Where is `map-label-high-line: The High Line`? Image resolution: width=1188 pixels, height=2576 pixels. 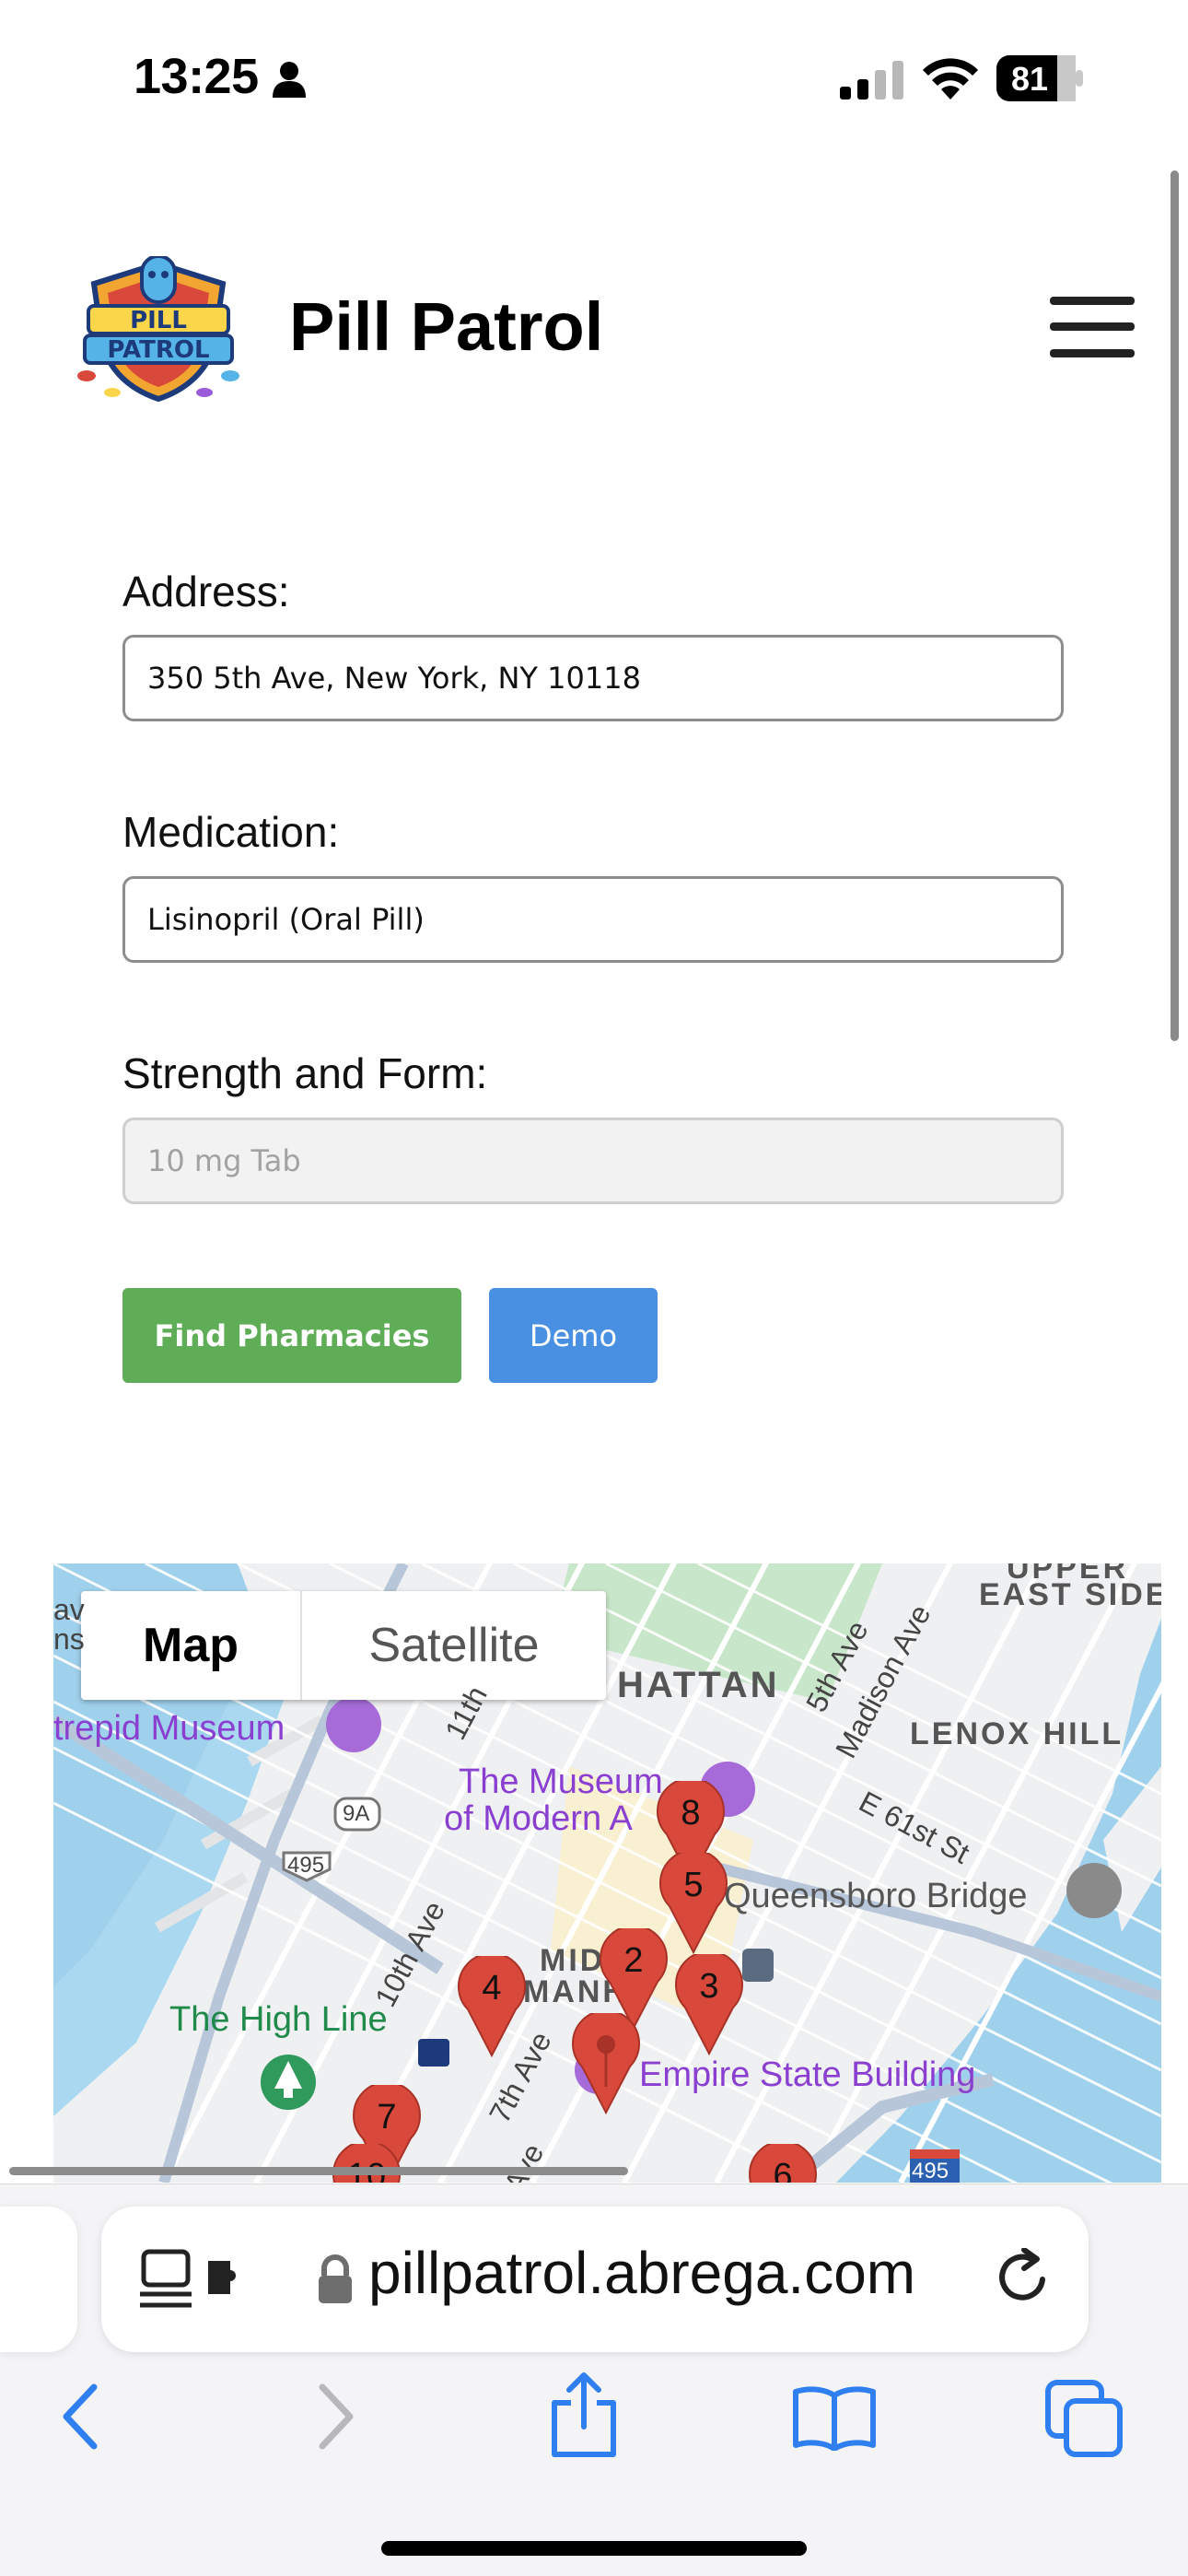 map-label-high-line: The High Line is located at coordinates (278, 2019).